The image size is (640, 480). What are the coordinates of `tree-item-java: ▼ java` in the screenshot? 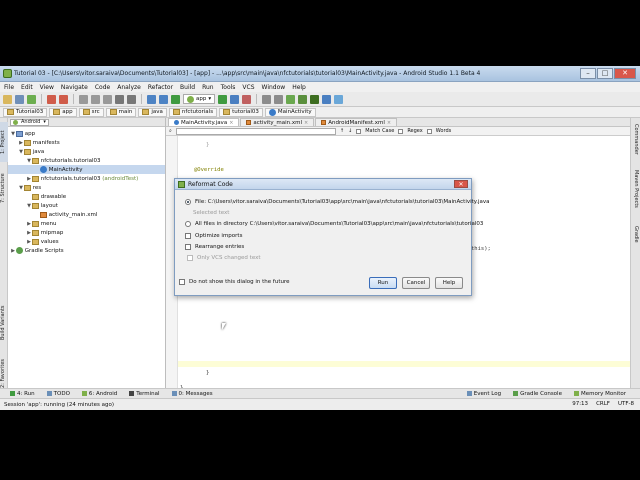 It's located at (86, 151).